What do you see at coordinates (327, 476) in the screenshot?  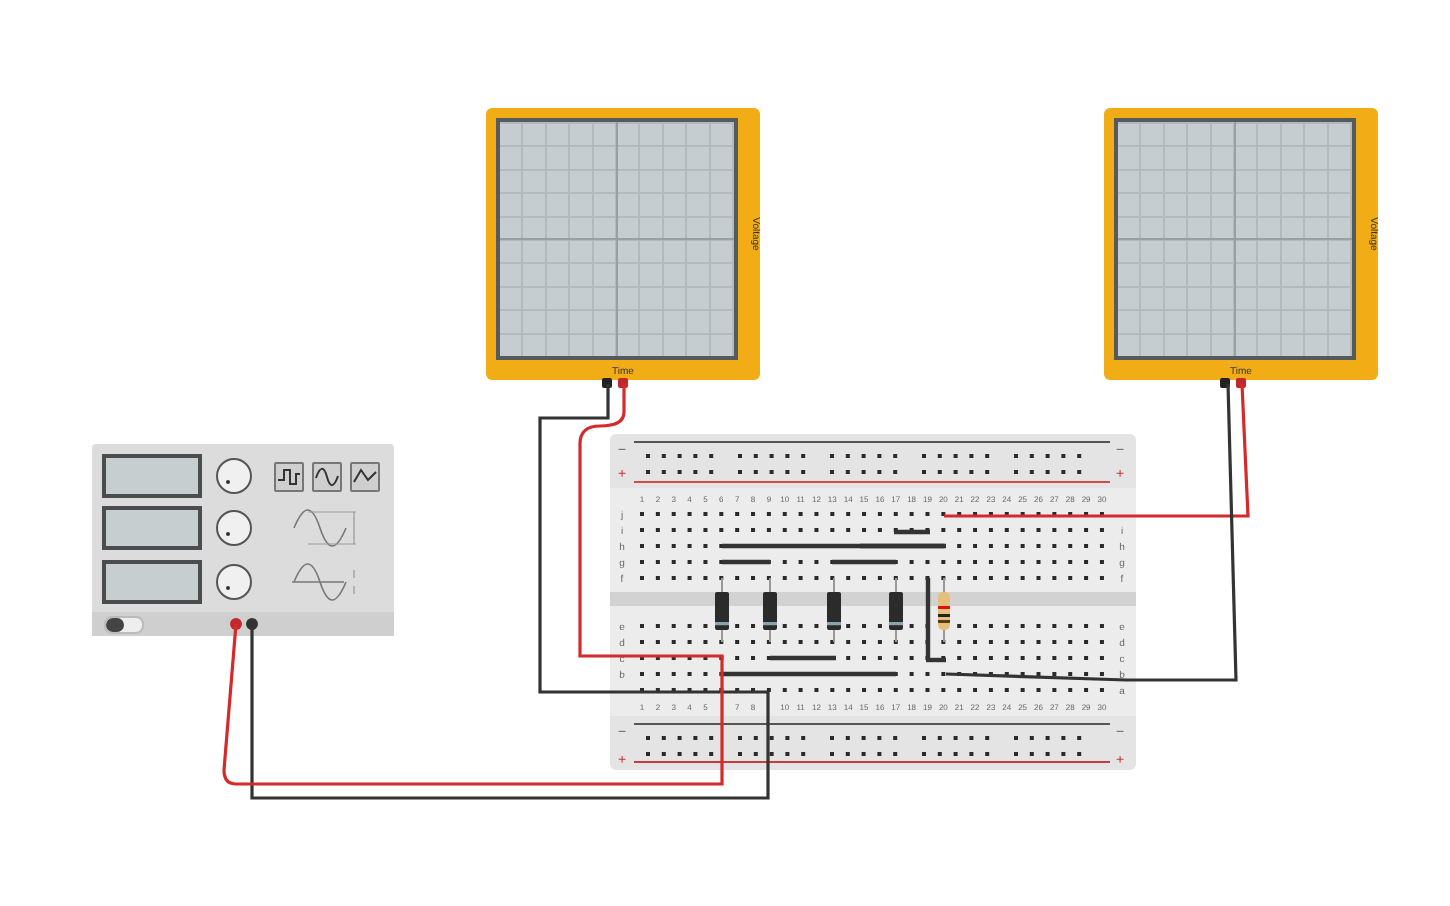 I see `sine-wave-button` at bounding box center [327, 476].